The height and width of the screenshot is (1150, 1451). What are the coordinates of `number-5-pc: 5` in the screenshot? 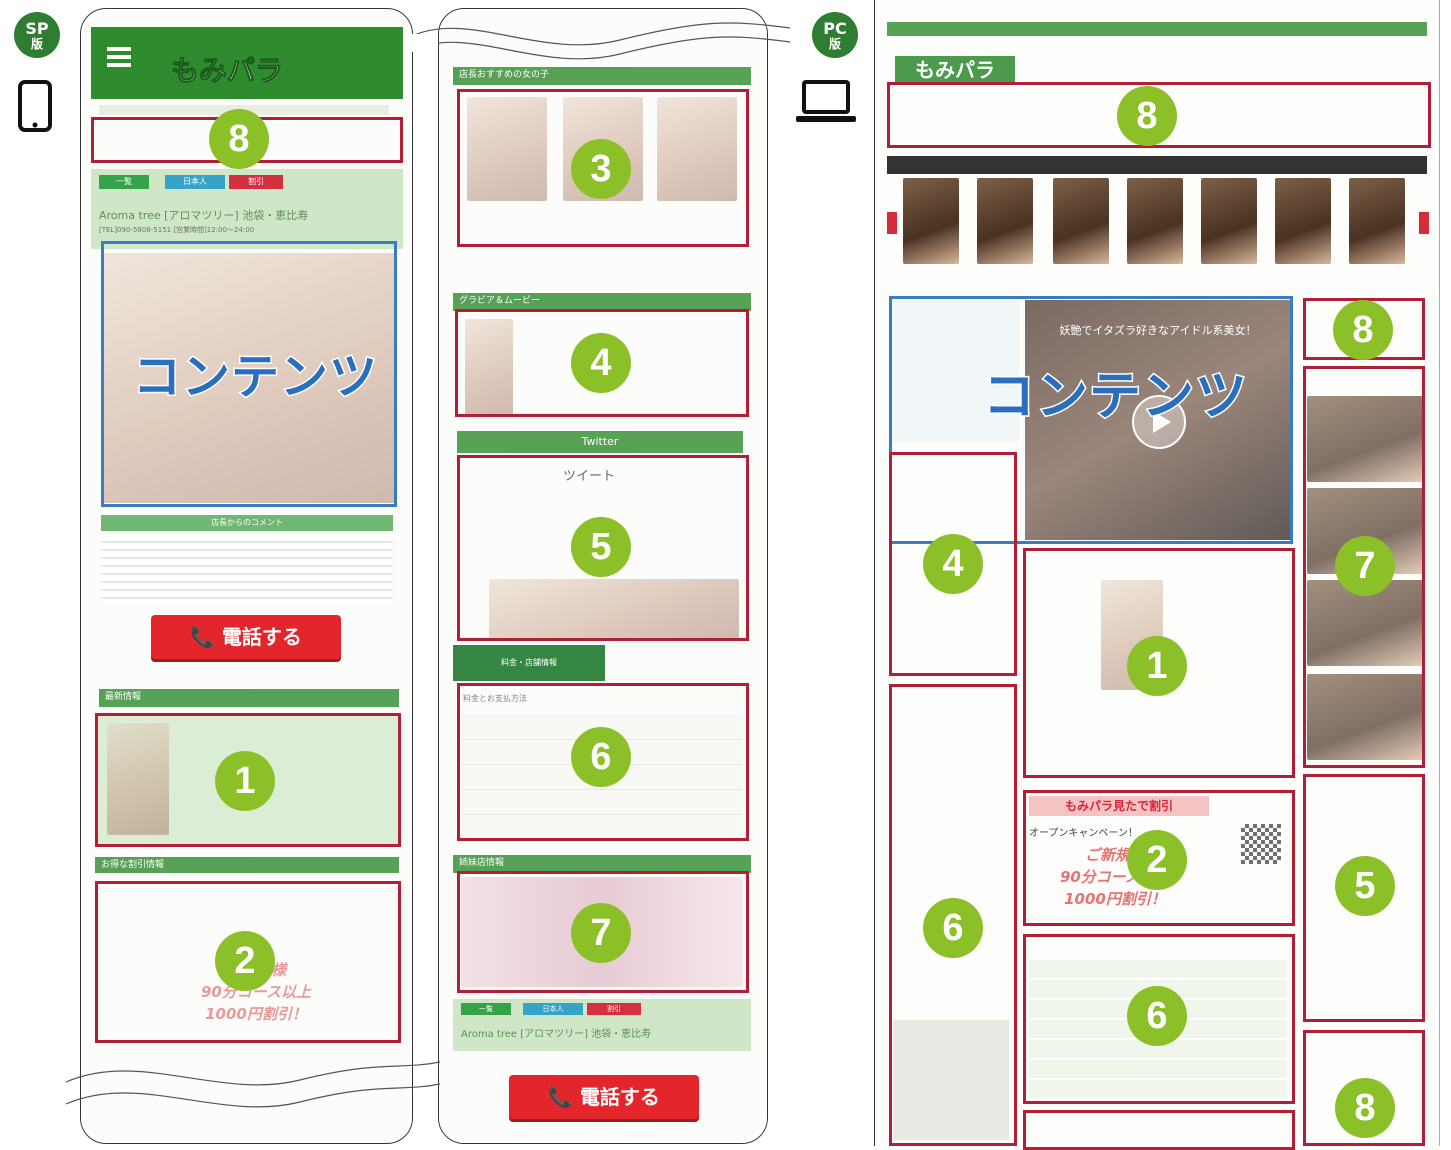 It's located at (1365, 886).